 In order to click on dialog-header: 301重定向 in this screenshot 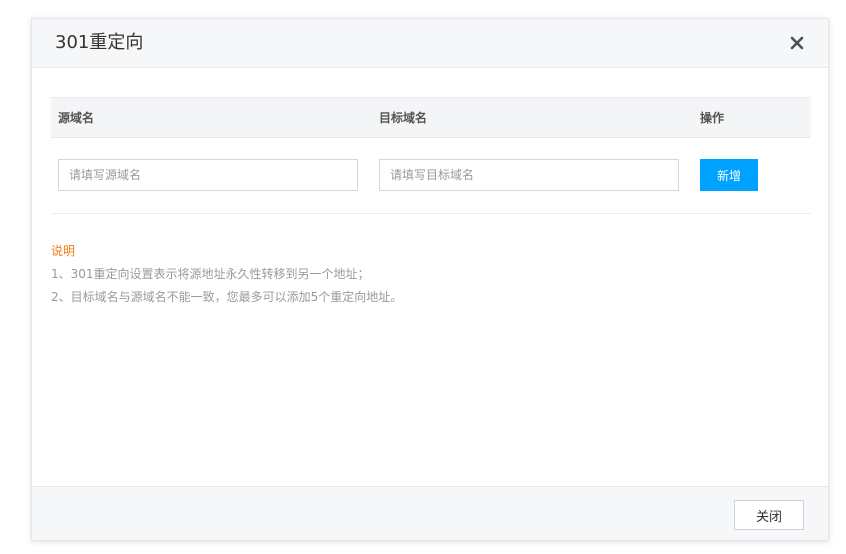, I will do `click(430, 43)`.